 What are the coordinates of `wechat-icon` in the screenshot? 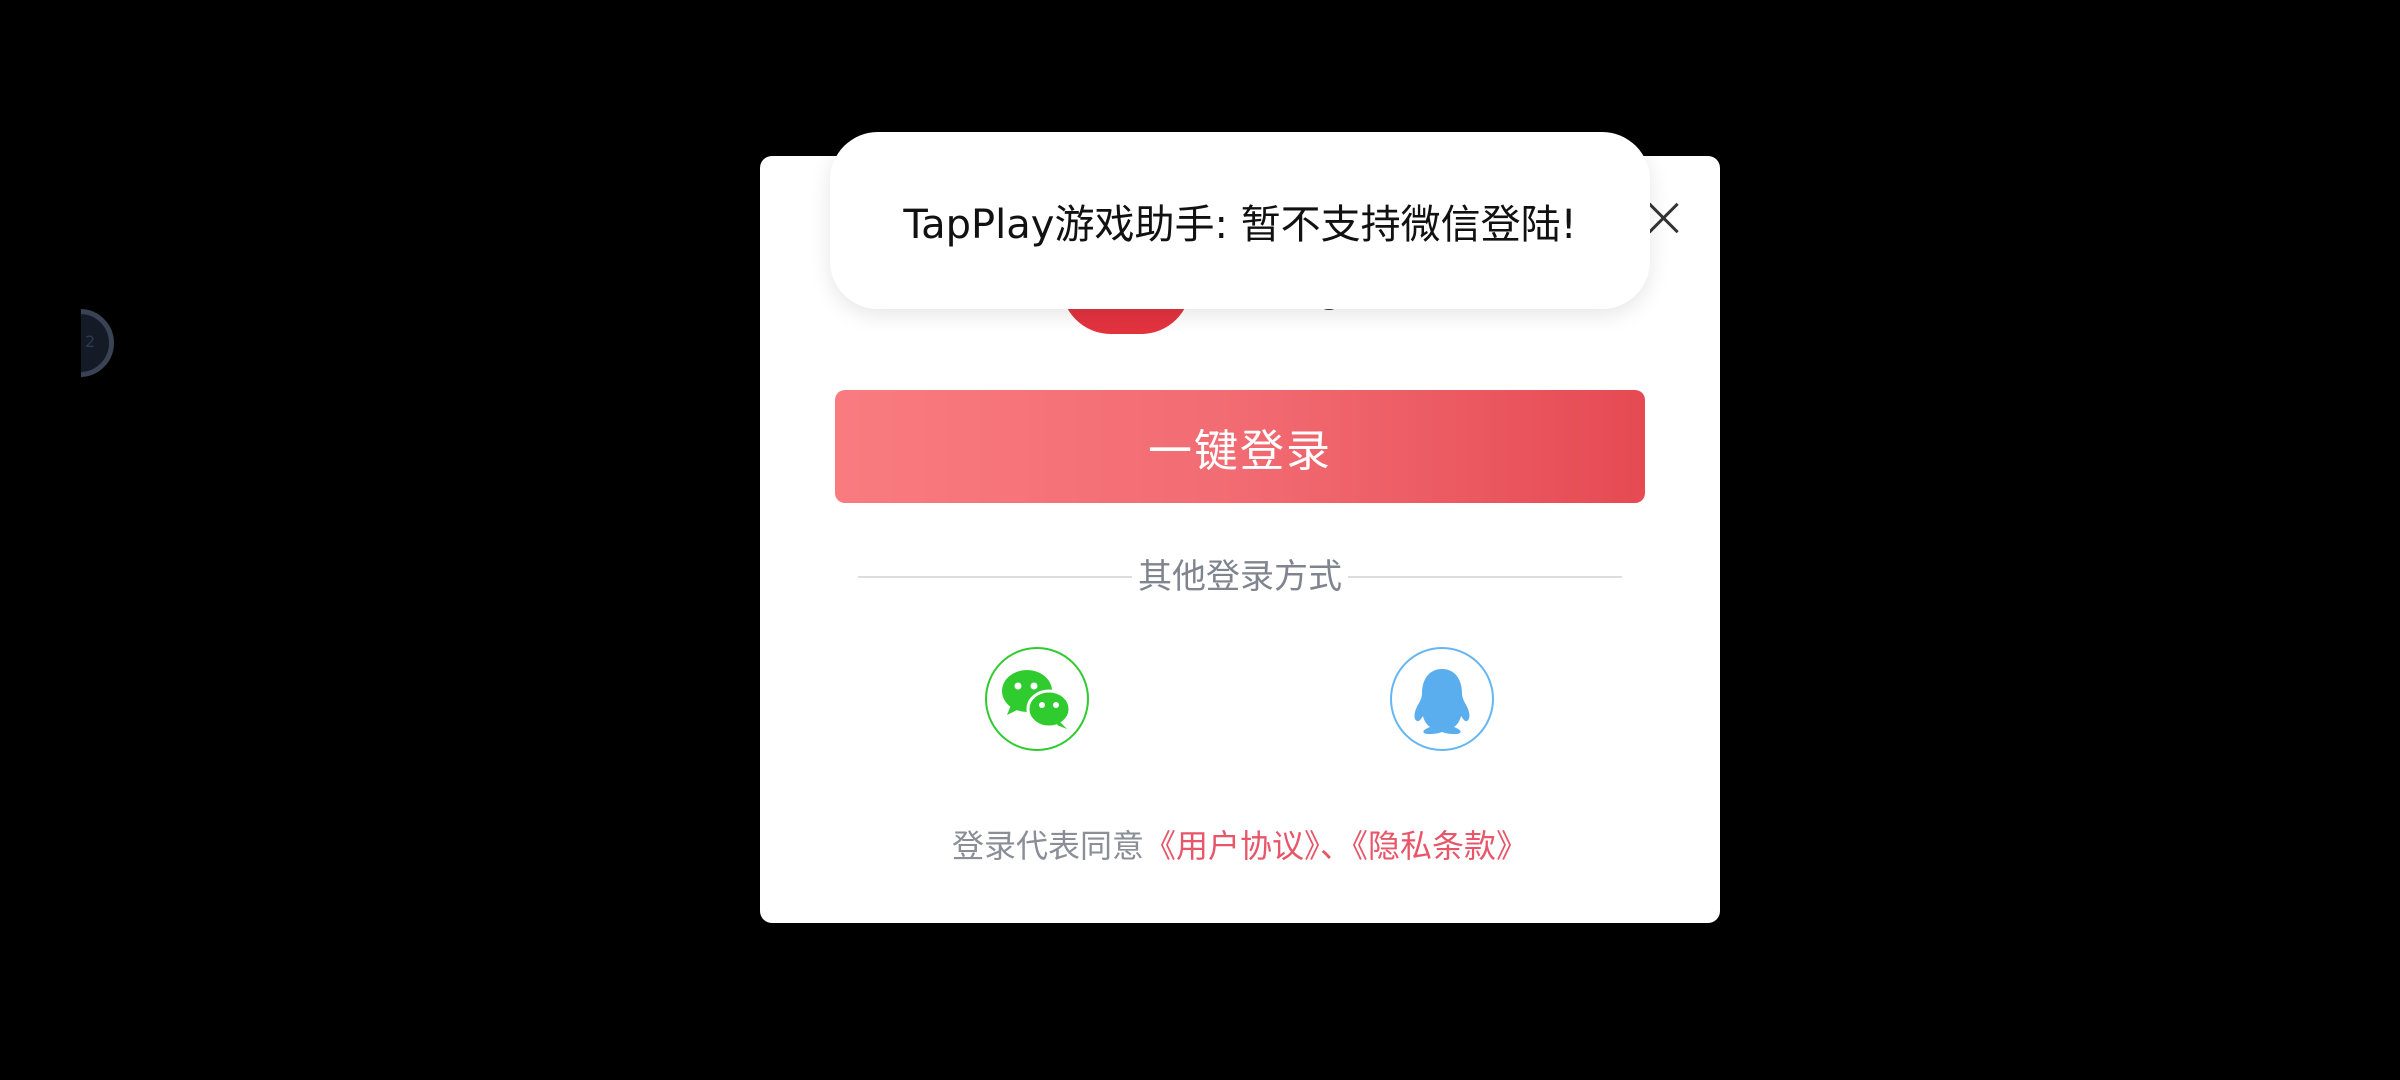 It's located at (1037, 699).